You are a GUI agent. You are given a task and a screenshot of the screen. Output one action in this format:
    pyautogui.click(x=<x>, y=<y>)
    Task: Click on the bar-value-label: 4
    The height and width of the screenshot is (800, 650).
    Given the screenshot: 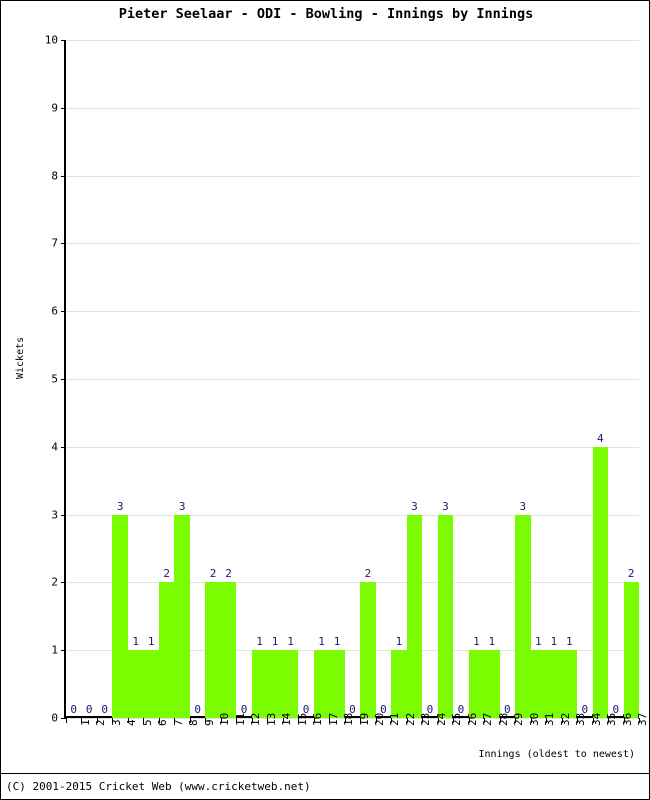 What is the action you would take?
    pyautogui.click(x=600, y=438)
    